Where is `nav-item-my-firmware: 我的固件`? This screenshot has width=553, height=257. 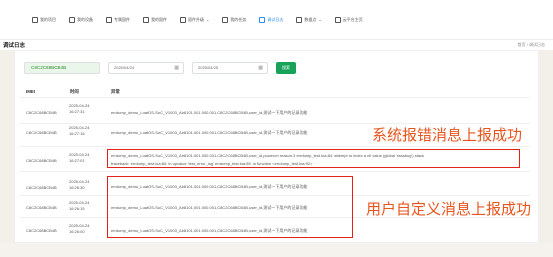 nav-item-my-firmware: 我的固件 is located at coordinates (155, 19).